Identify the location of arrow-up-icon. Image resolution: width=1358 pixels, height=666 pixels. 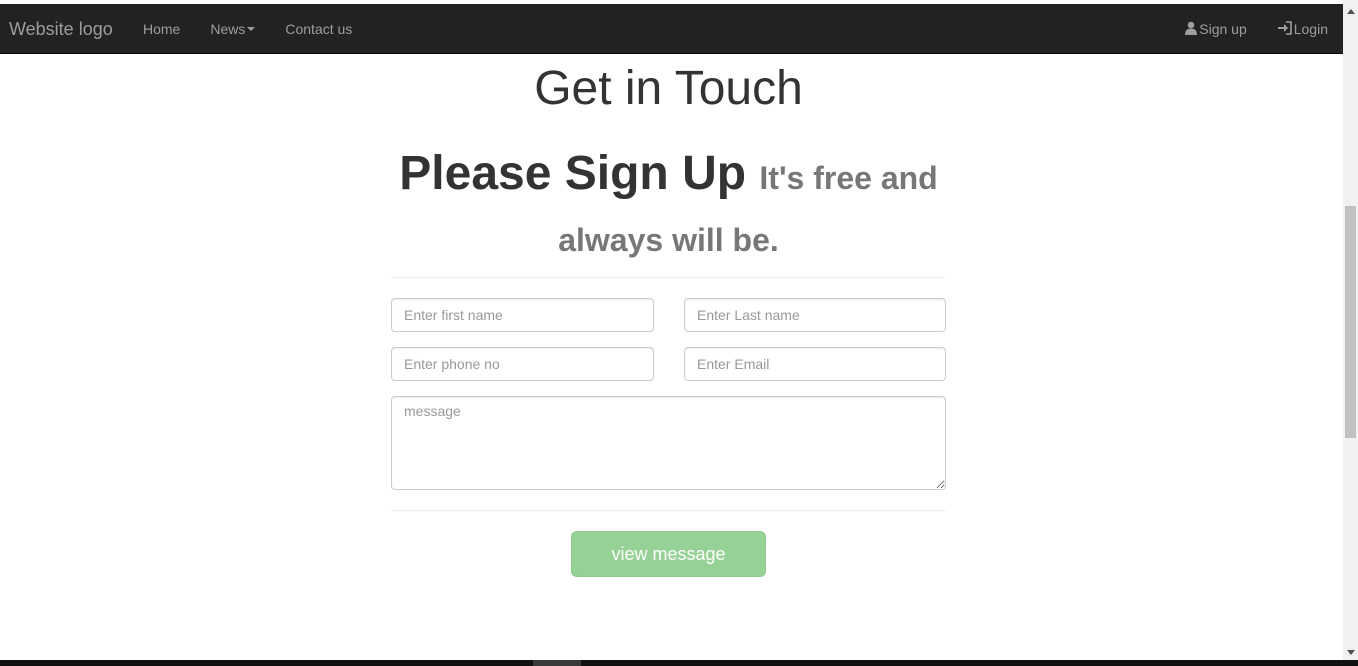
(1350, 11).